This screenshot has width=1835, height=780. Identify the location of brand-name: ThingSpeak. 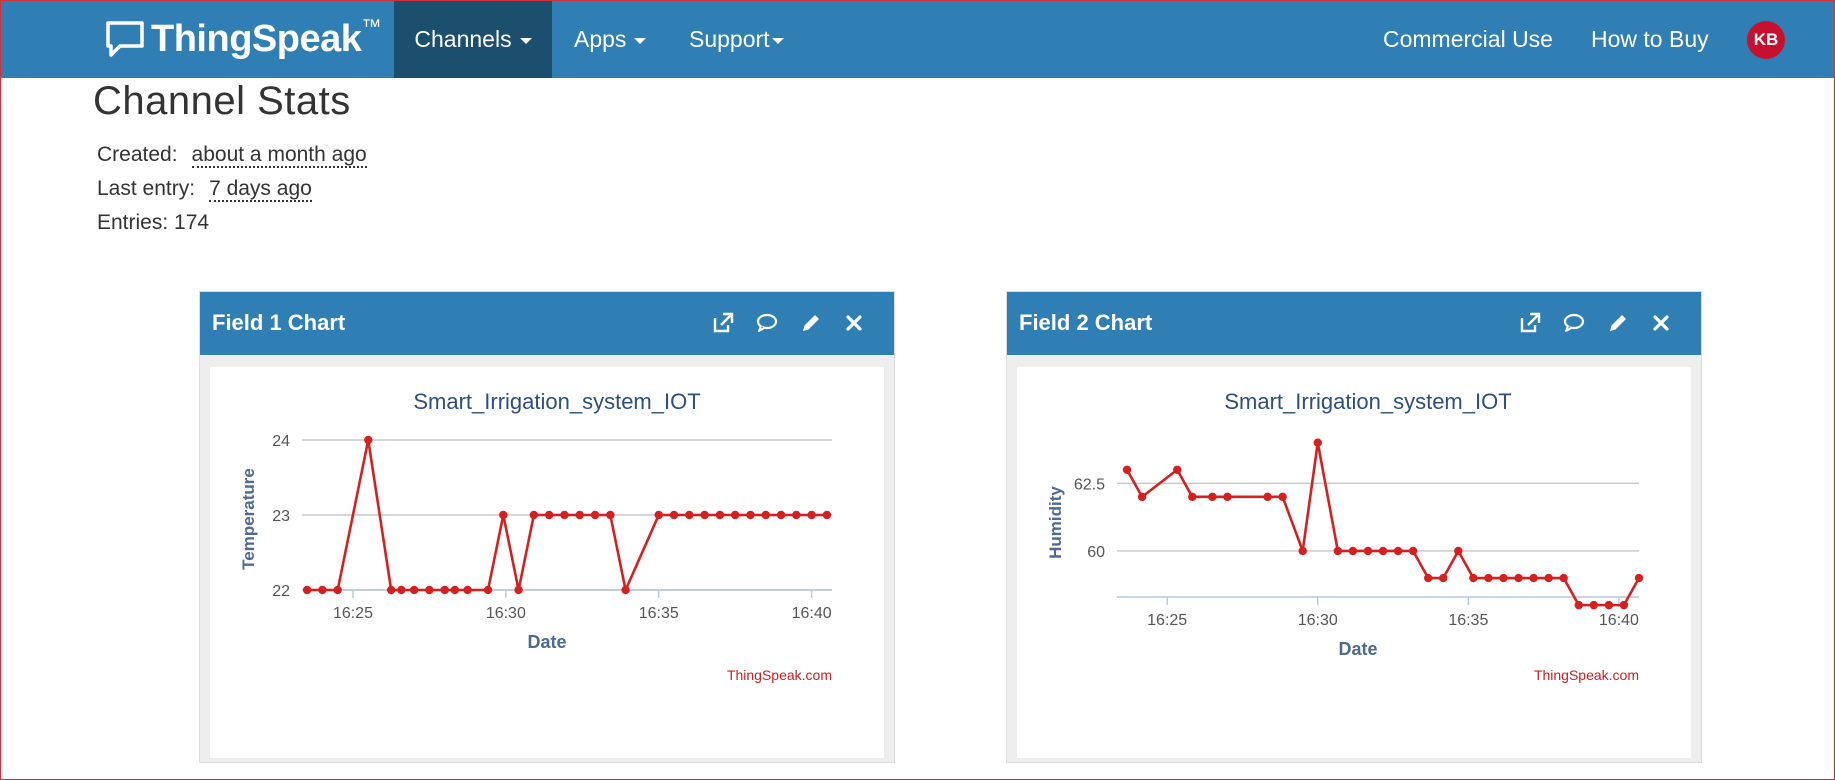
(256, 38).